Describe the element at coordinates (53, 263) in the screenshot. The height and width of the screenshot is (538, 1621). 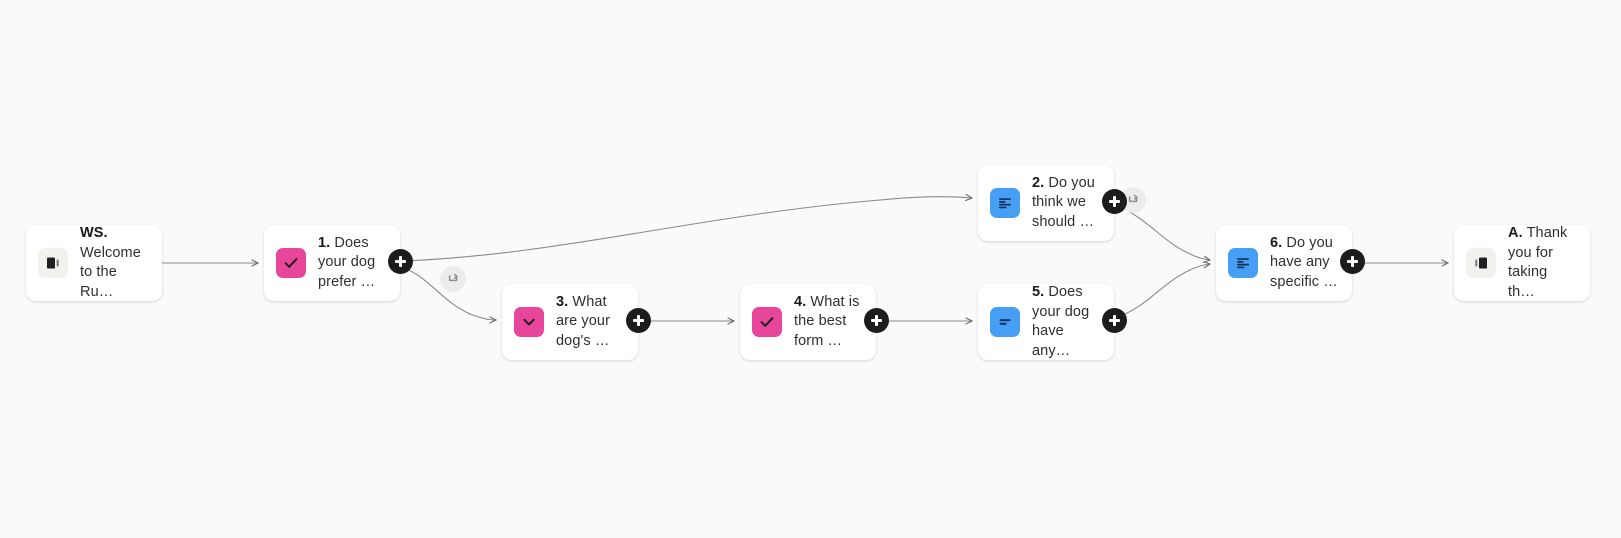
I see `welcome-screen-icon` at that location.